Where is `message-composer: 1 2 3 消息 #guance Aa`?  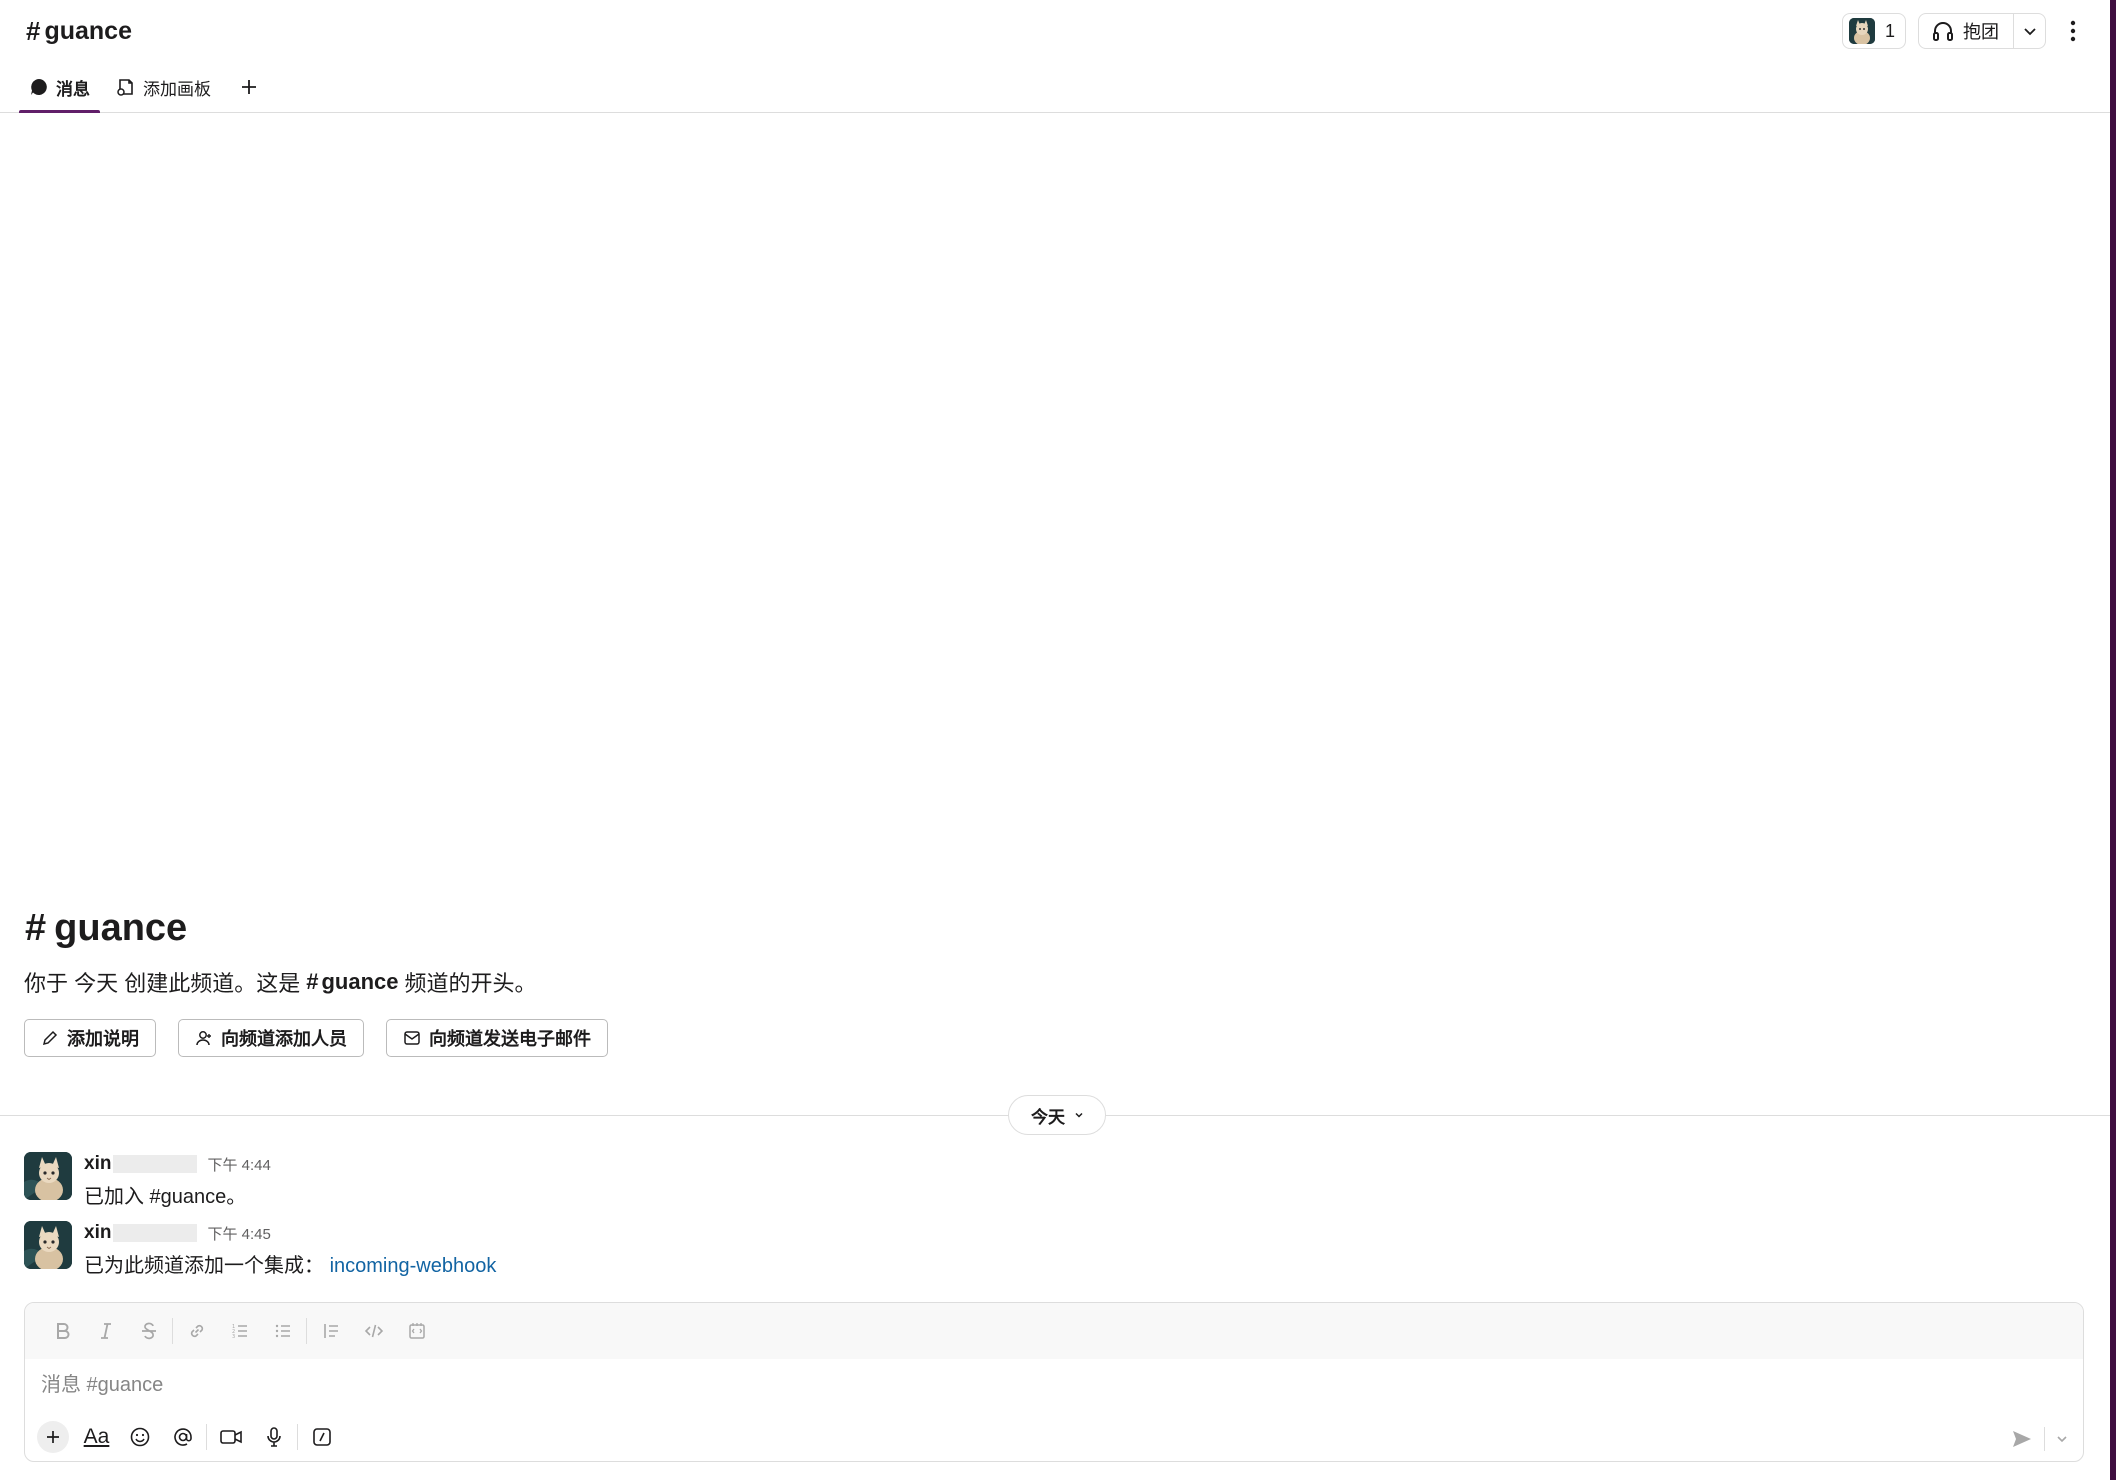 message-composer: 1 2 3 消息 #guance Aa is located at coordinates (1054, 1382).